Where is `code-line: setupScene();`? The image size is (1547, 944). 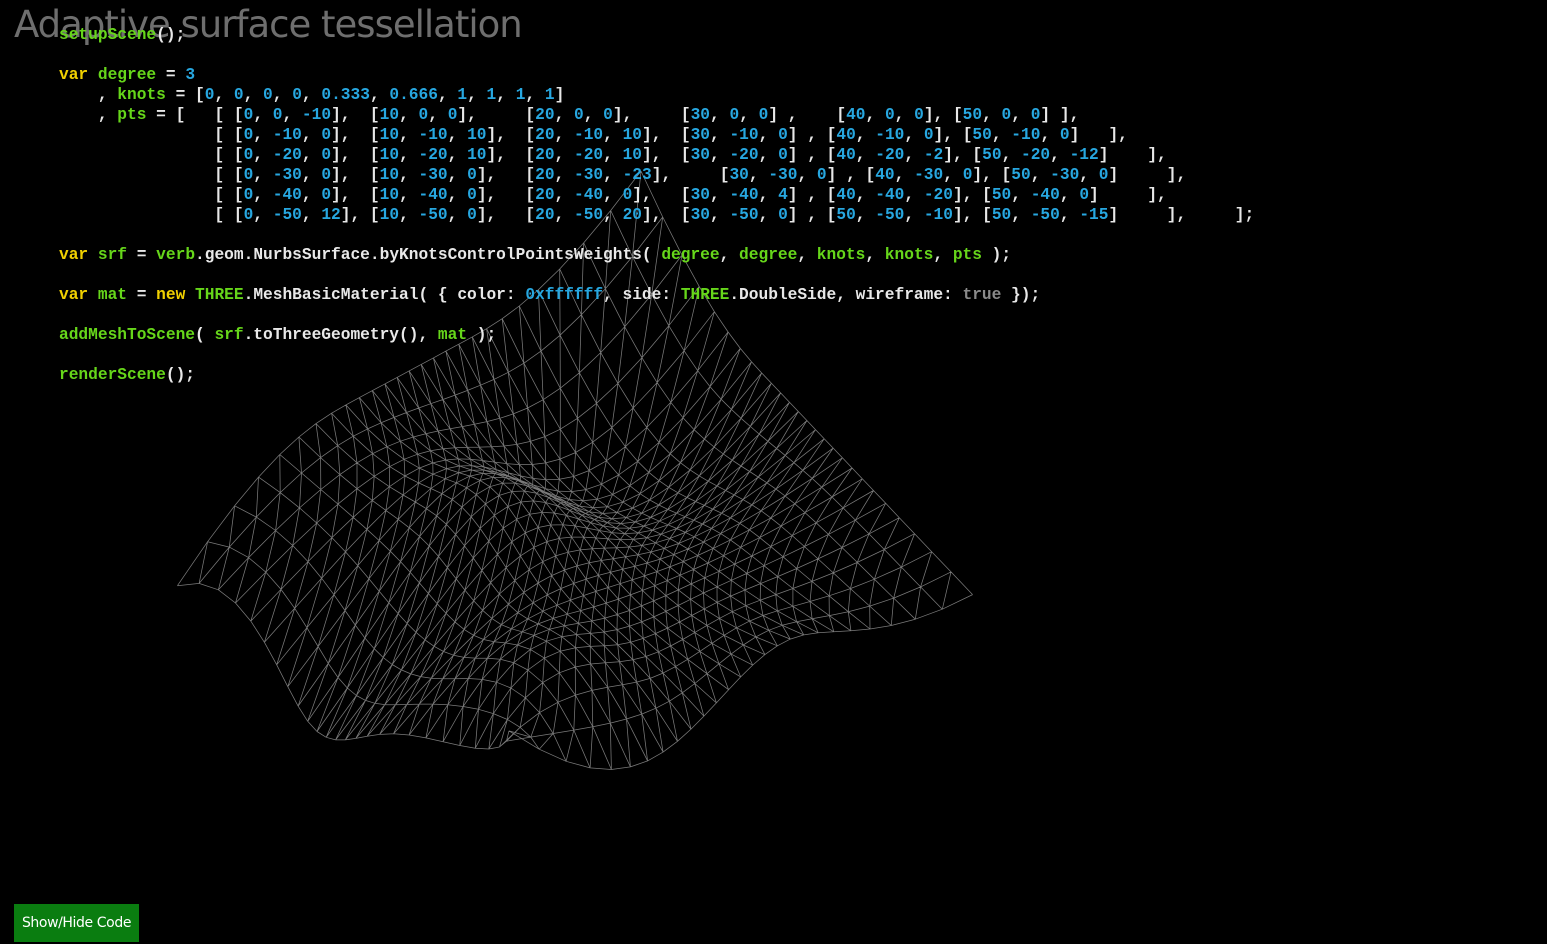
code-line: setupScene(); is located at coordinates (122, 35).